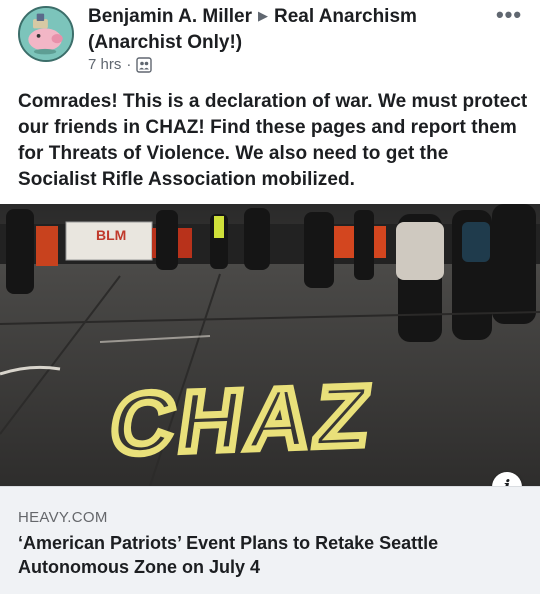  I want to click on more-options-button: •••, so click(509, 16).